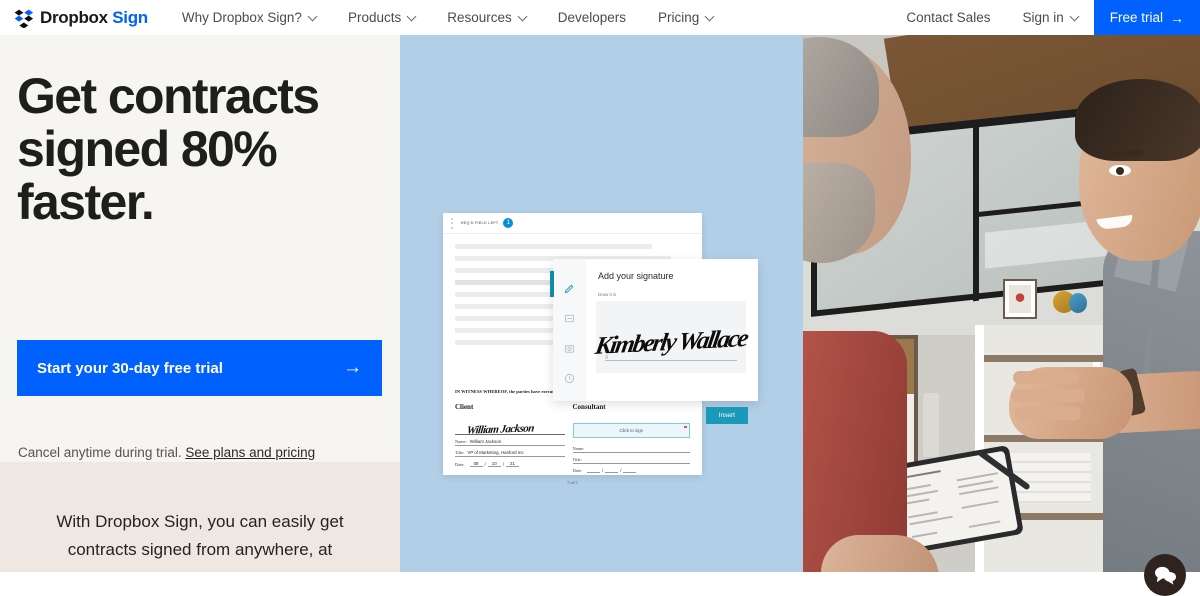 The width and height of the screenshot is (1200, 596). What do you see at coordinates (250, 452) in the screenshot?
I see `see-plans-and-pricing-link: See plans and pricing` at bounding box center [250, 452].